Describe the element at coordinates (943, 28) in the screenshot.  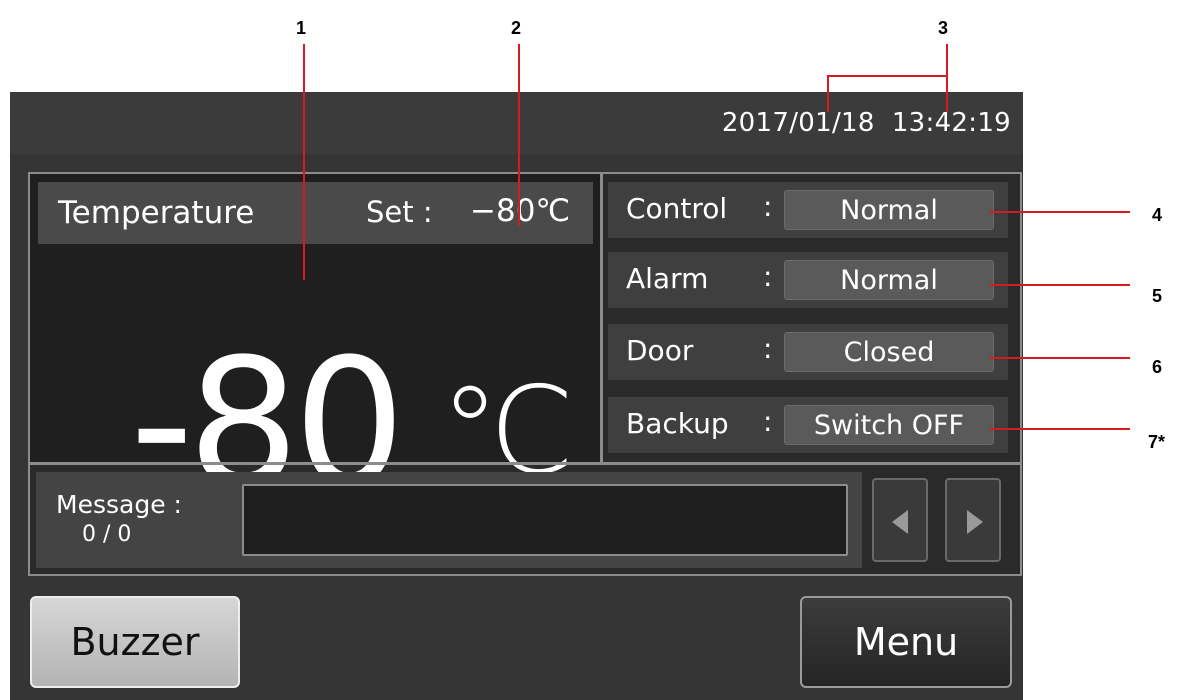
I see `callout-3: 3` at that location.